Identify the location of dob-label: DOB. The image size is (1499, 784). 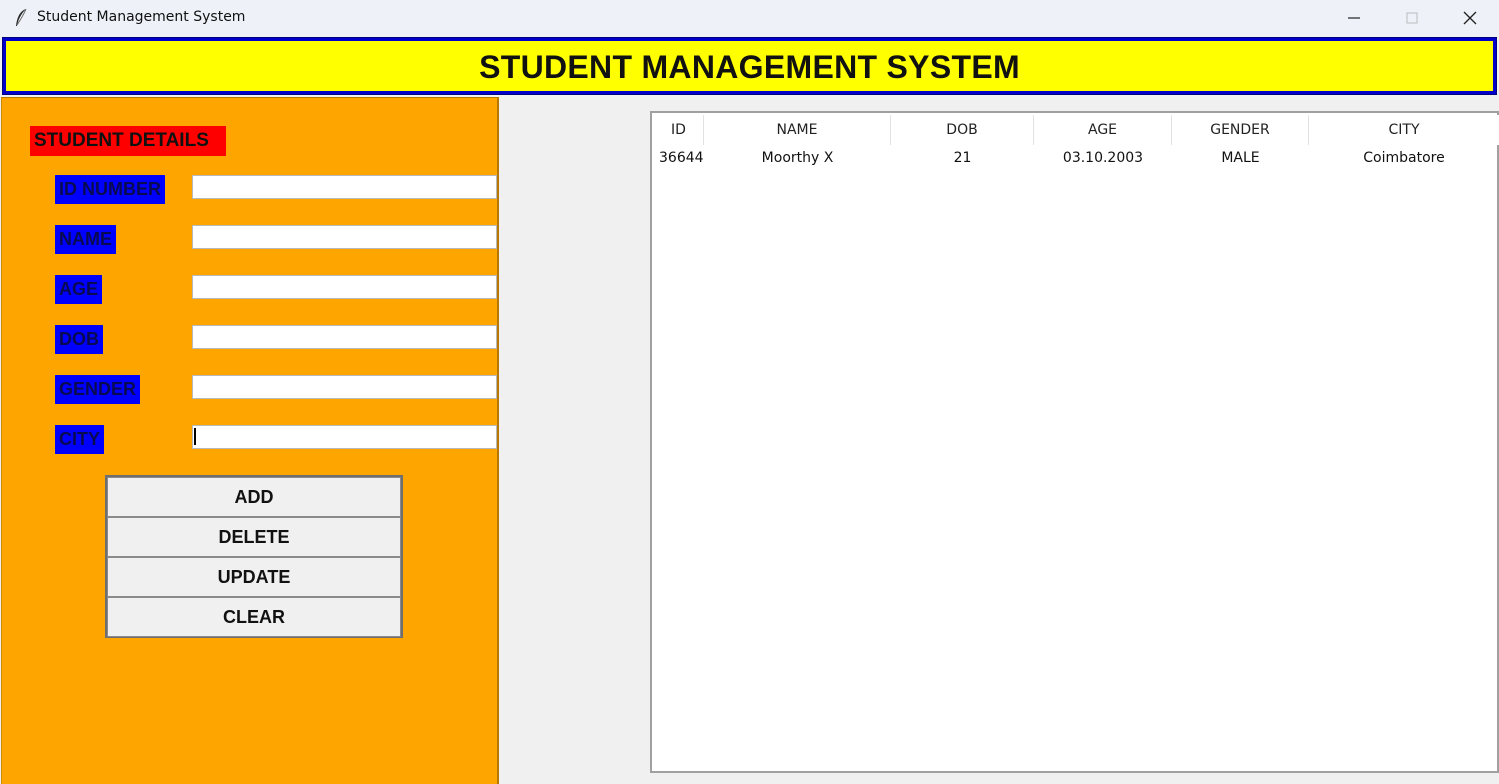
(79, 339).